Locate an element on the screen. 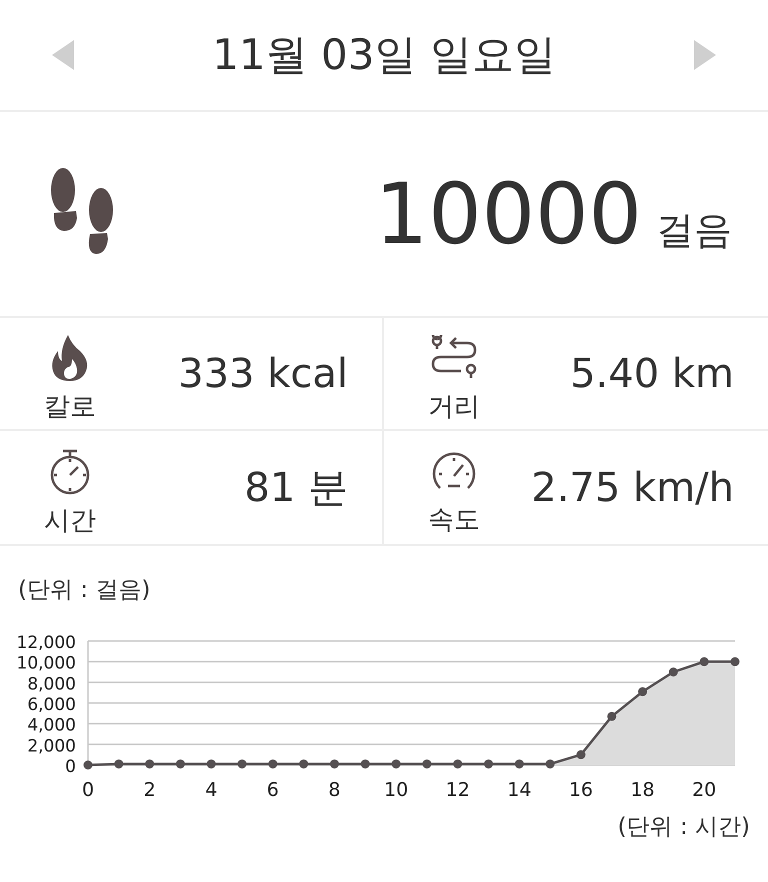  x-tick-label: 8 is located at coordinates (334, 789).